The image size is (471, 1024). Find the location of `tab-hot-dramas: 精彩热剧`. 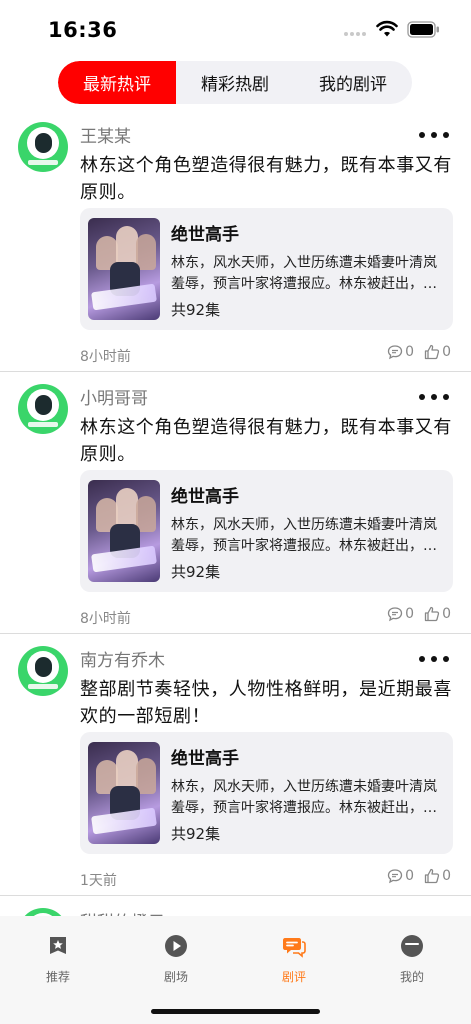

tab-hot-dramas: 精彩热剧 is located at coordinates (235, 82).